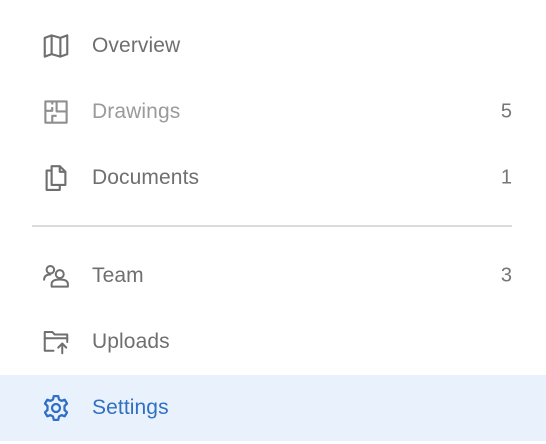  I want to click on upload-folder-icon, so click(56, 342).